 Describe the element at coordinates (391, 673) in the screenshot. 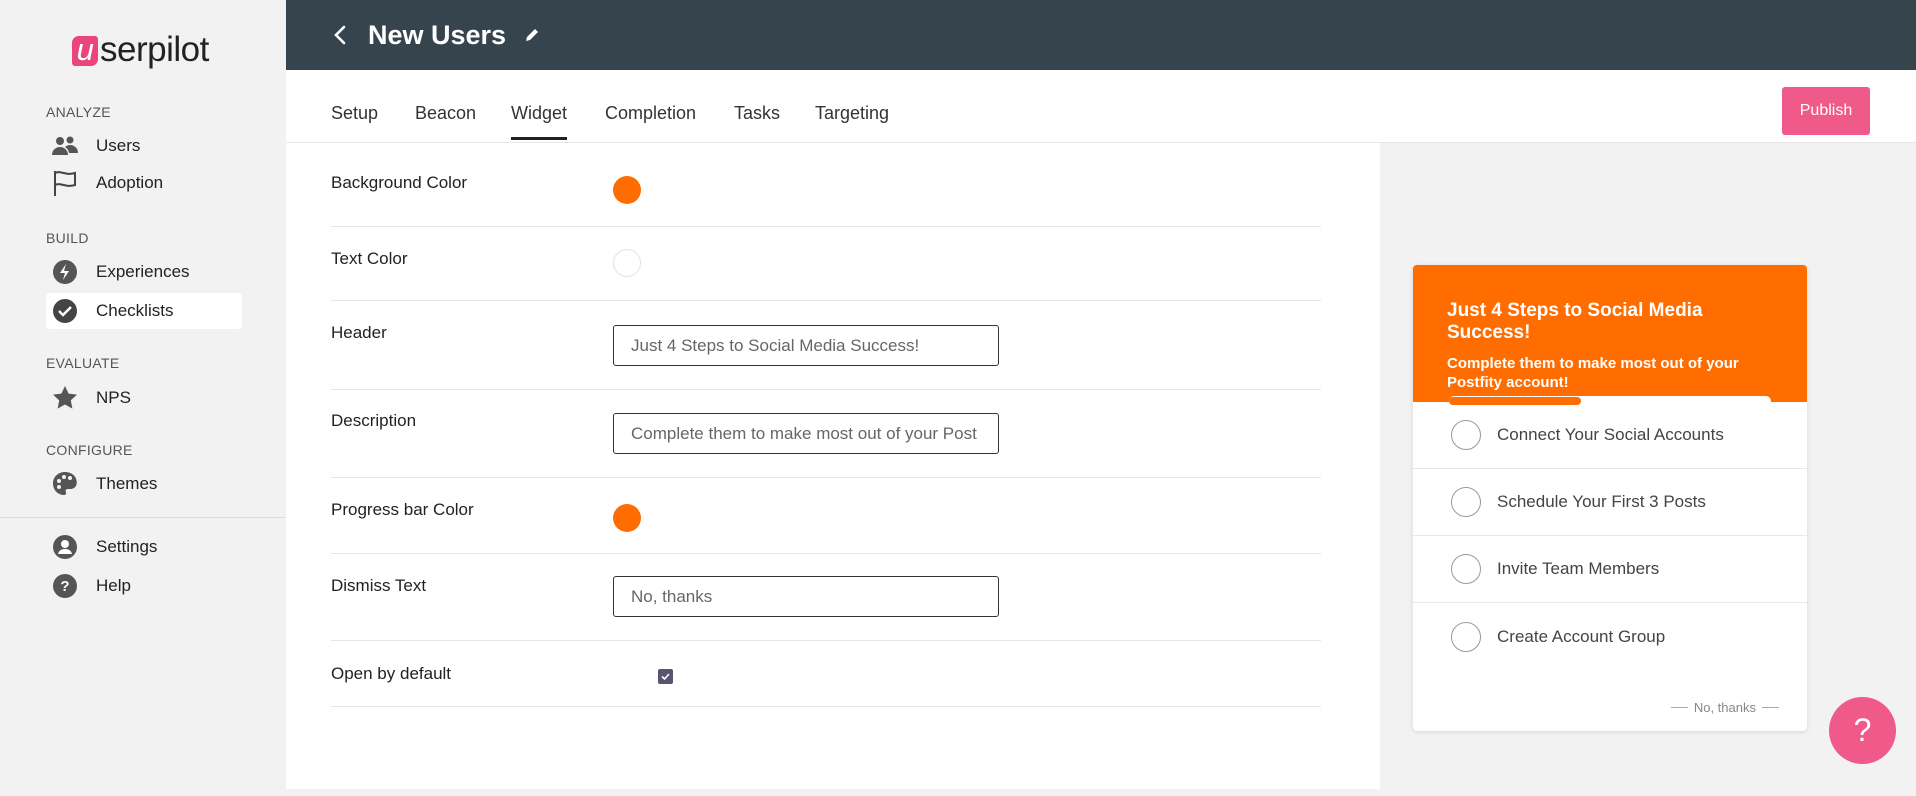

I see `open-default-label: Open by default` at that location.